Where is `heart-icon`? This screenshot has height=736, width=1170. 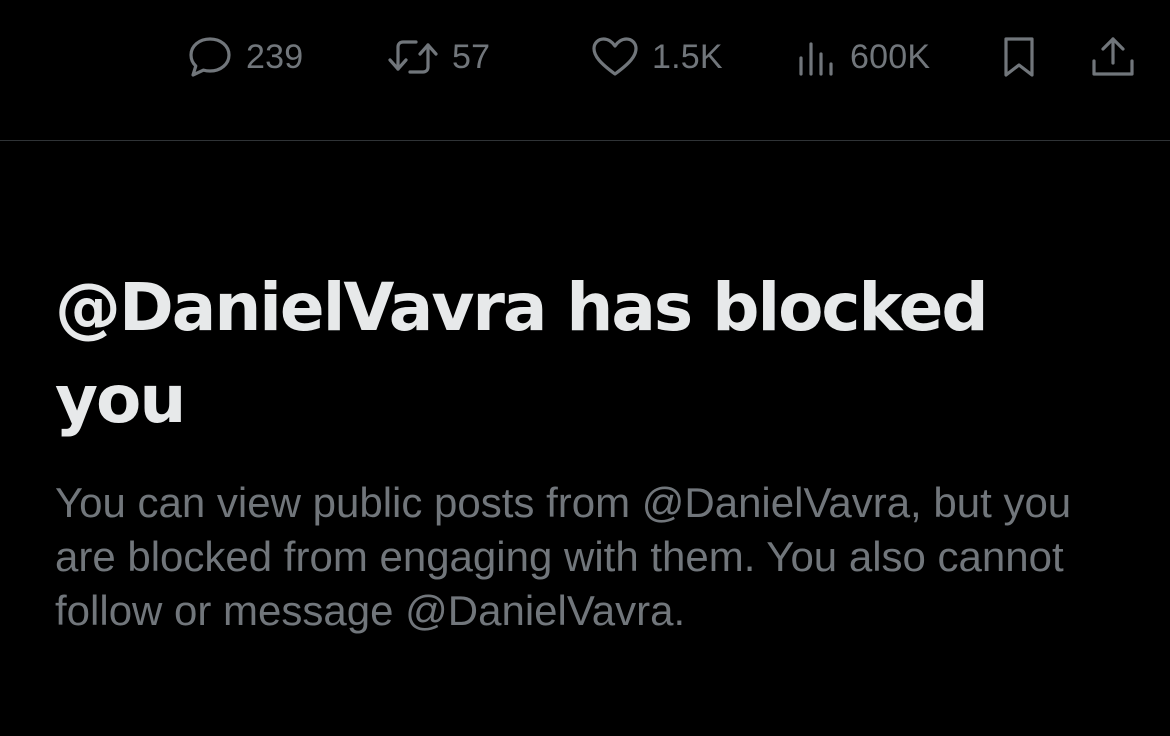
heart-icon is located at coordinates (615, 57).